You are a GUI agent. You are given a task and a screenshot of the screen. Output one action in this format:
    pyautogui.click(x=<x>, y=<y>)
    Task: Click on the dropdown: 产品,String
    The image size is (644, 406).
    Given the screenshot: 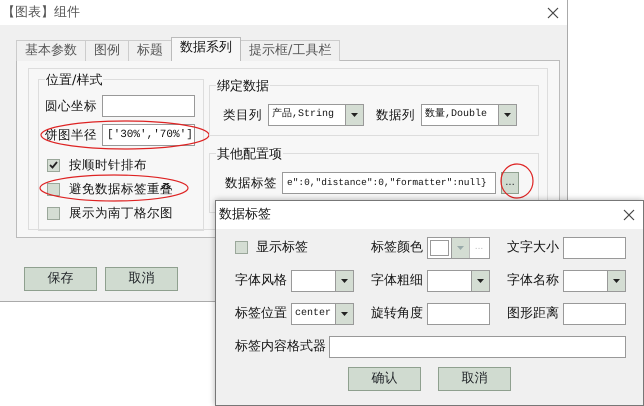 What is the action you would take?
    pyautogui.click(x=316, y=115)
    